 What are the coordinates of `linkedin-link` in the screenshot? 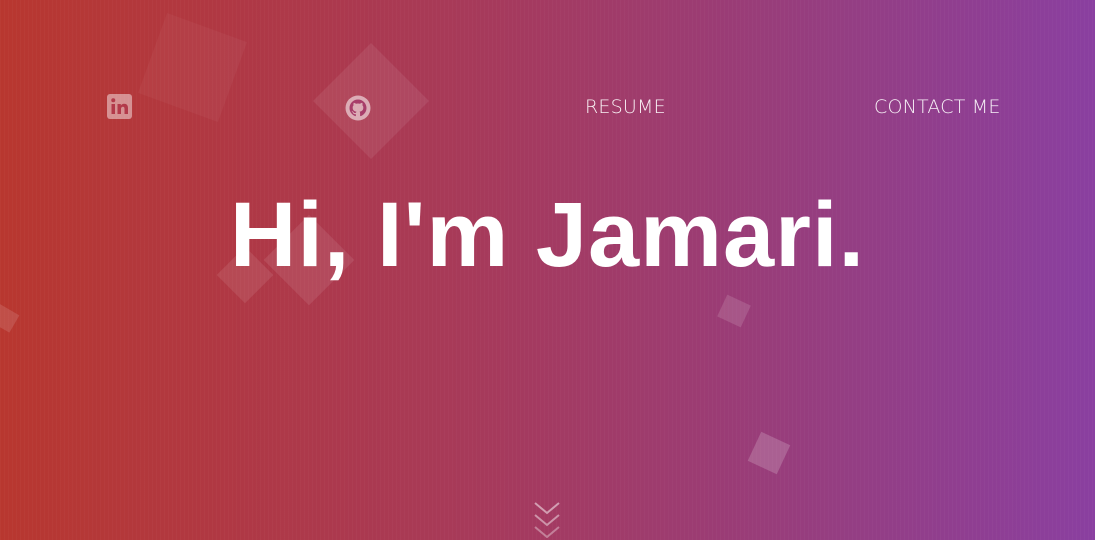 It's located at (119, 106).